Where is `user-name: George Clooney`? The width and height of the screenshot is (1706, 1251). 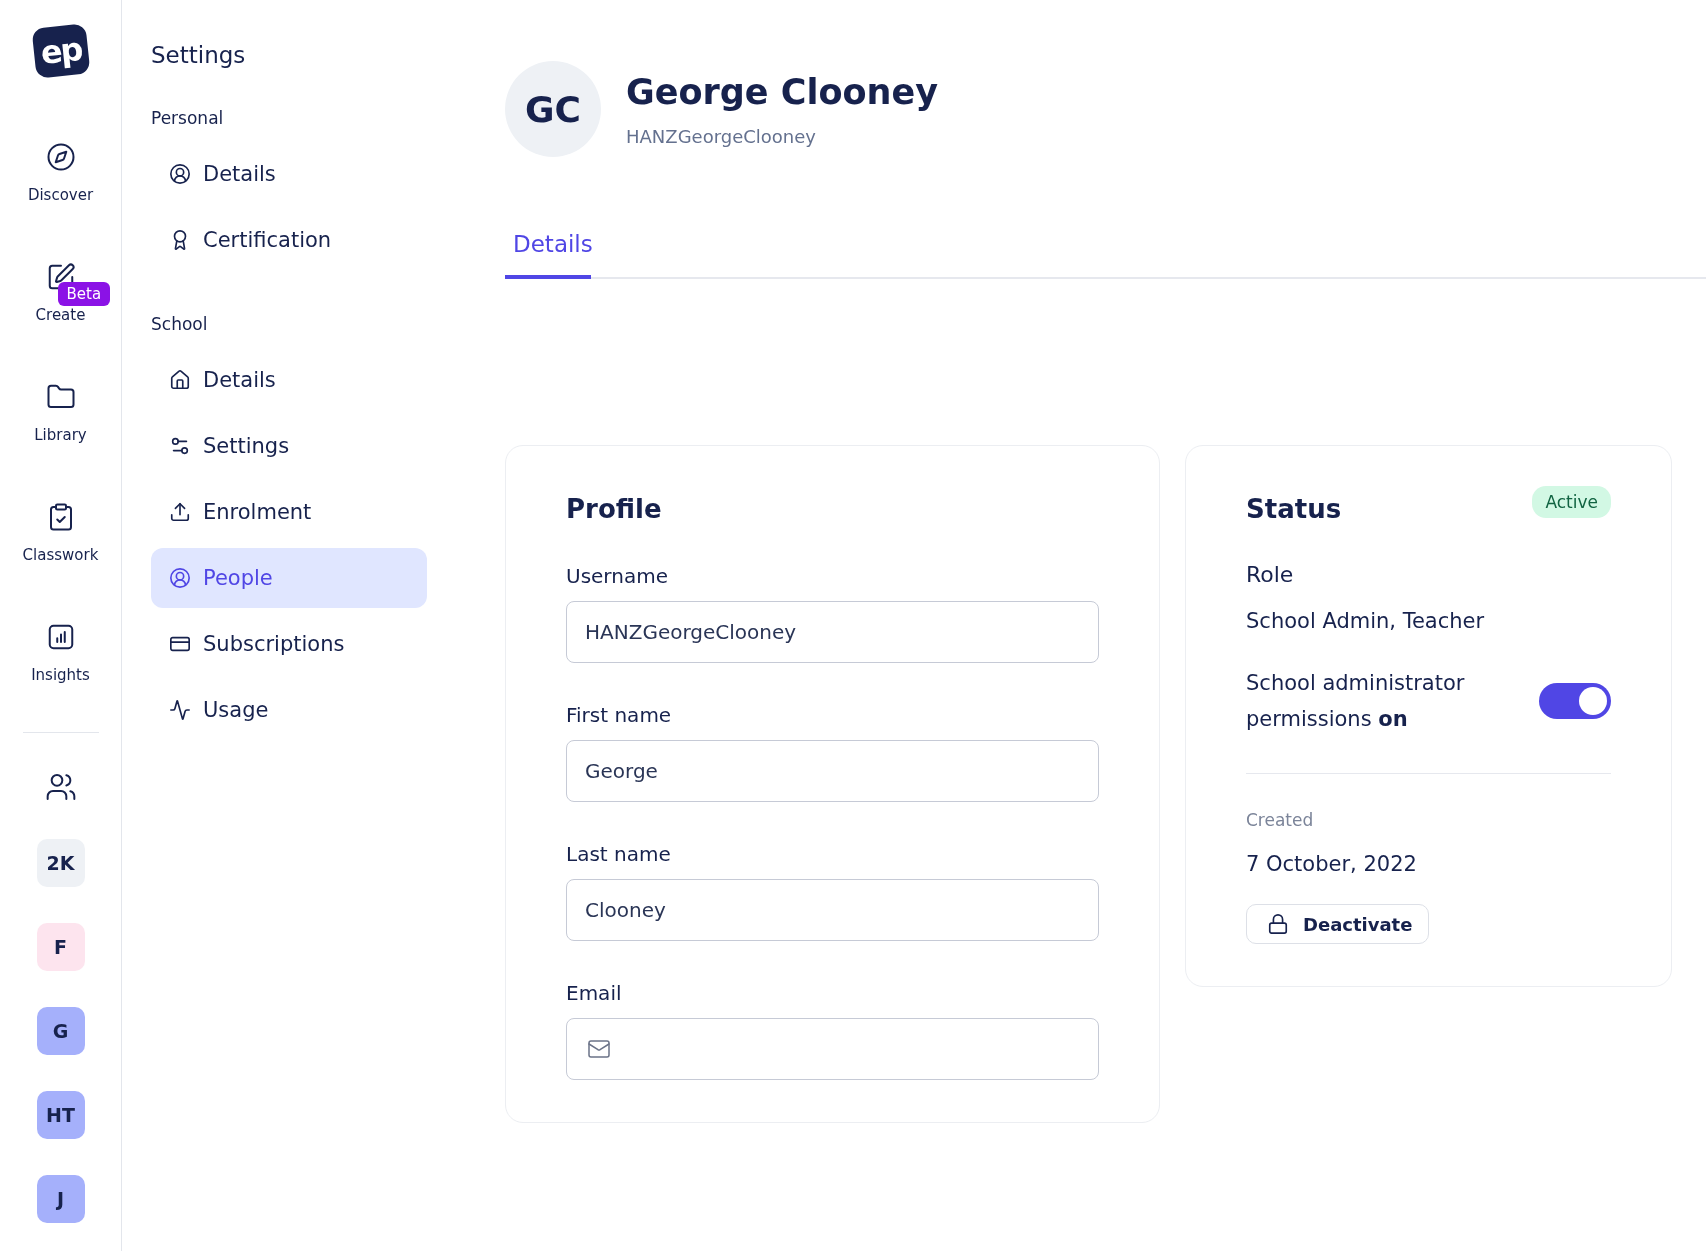
user-name: George Clooney is located at coordinates (782, 91).